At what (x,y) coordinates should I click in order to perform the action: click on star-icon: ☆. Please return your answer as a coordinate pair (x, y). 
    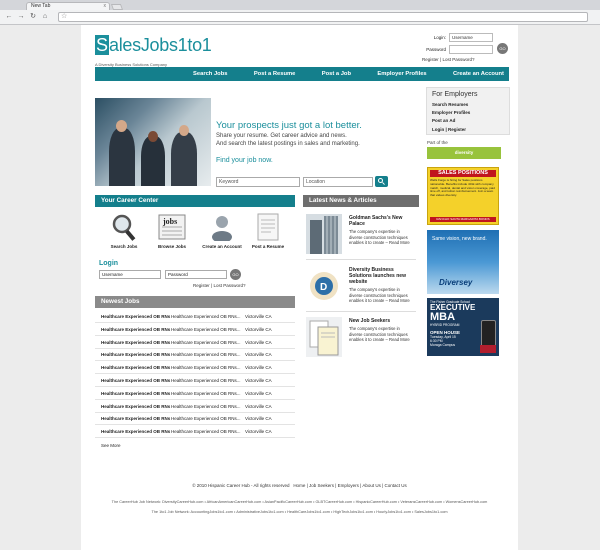
    Looking at the image, I should click on (64, 16).